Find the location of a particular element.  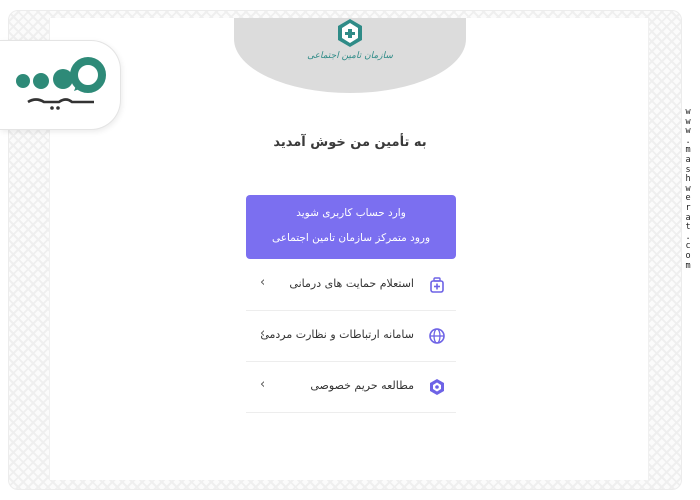

menu-item-medical-support: استعلام حمایت های درمانی ‹ is located at coordinates (351, 285).